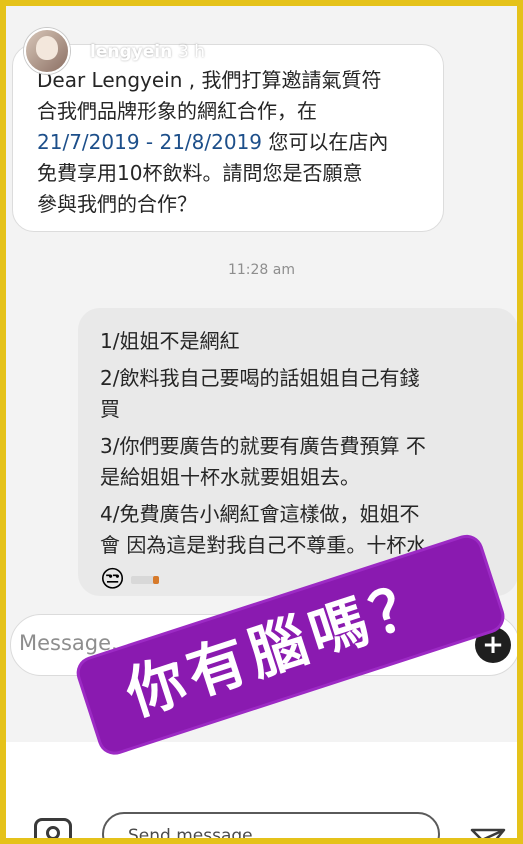 The width and height of the screenshot is (523, 844). Describe the element at coordinates (488, 836) in the screenshot. I see `paper-plane-icon` at that location.